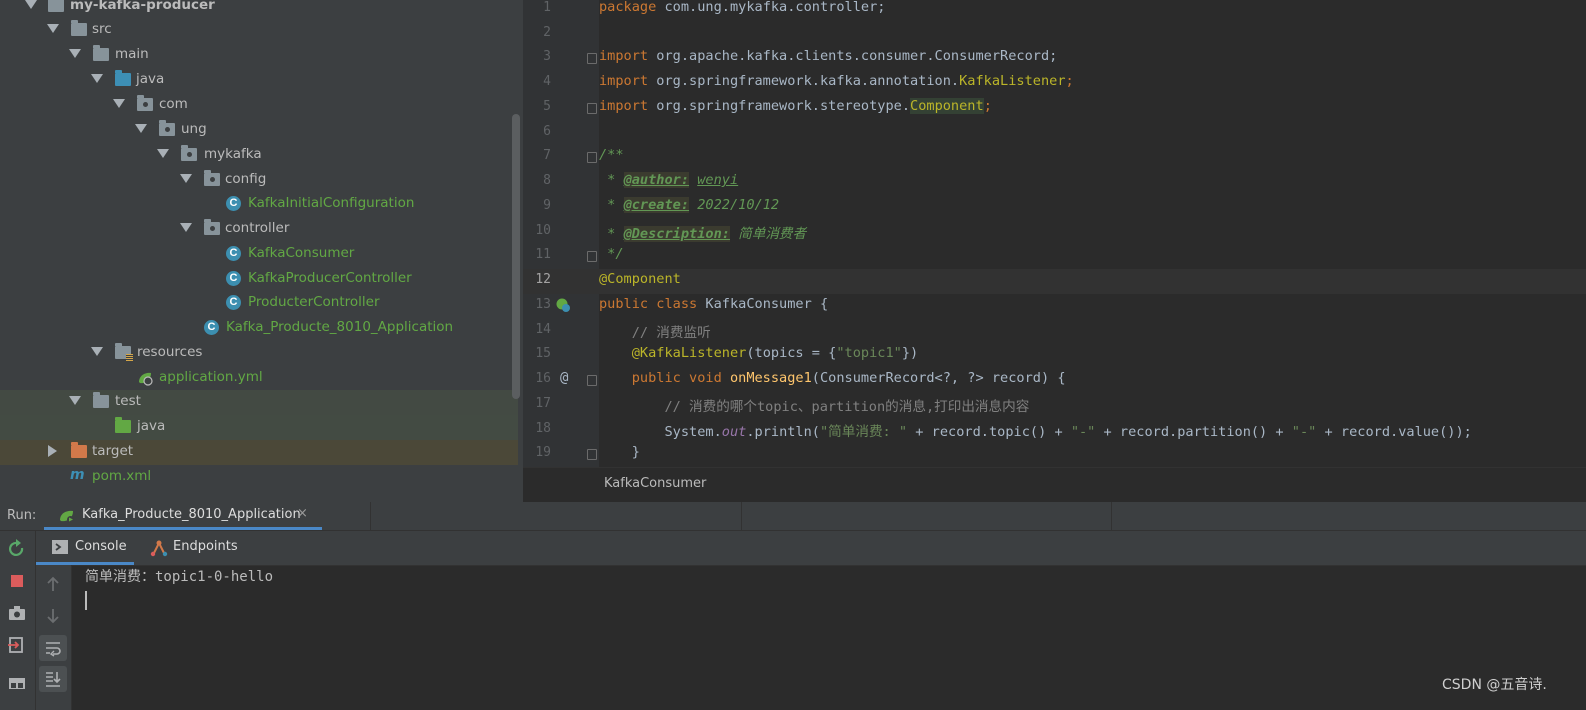  Describe the element at coordinates (1494, 685) in the screenshot. I see `watermark: CSDN @五音诗.` at that location.